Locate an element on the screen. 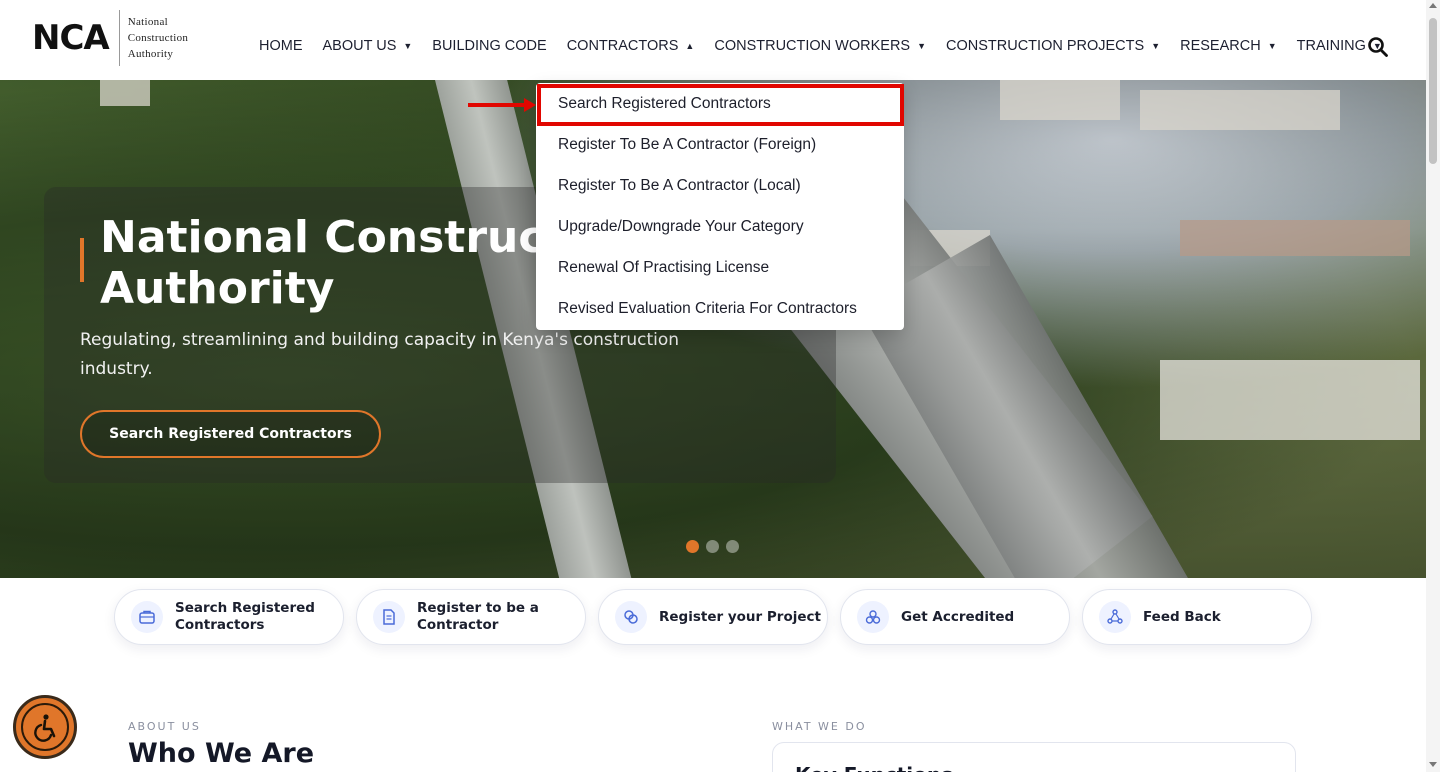 The width and height of the screenshot is (1440, 772). quick-link-register-contractor: Register to be a Contractor is located at coordinates (471, 617).